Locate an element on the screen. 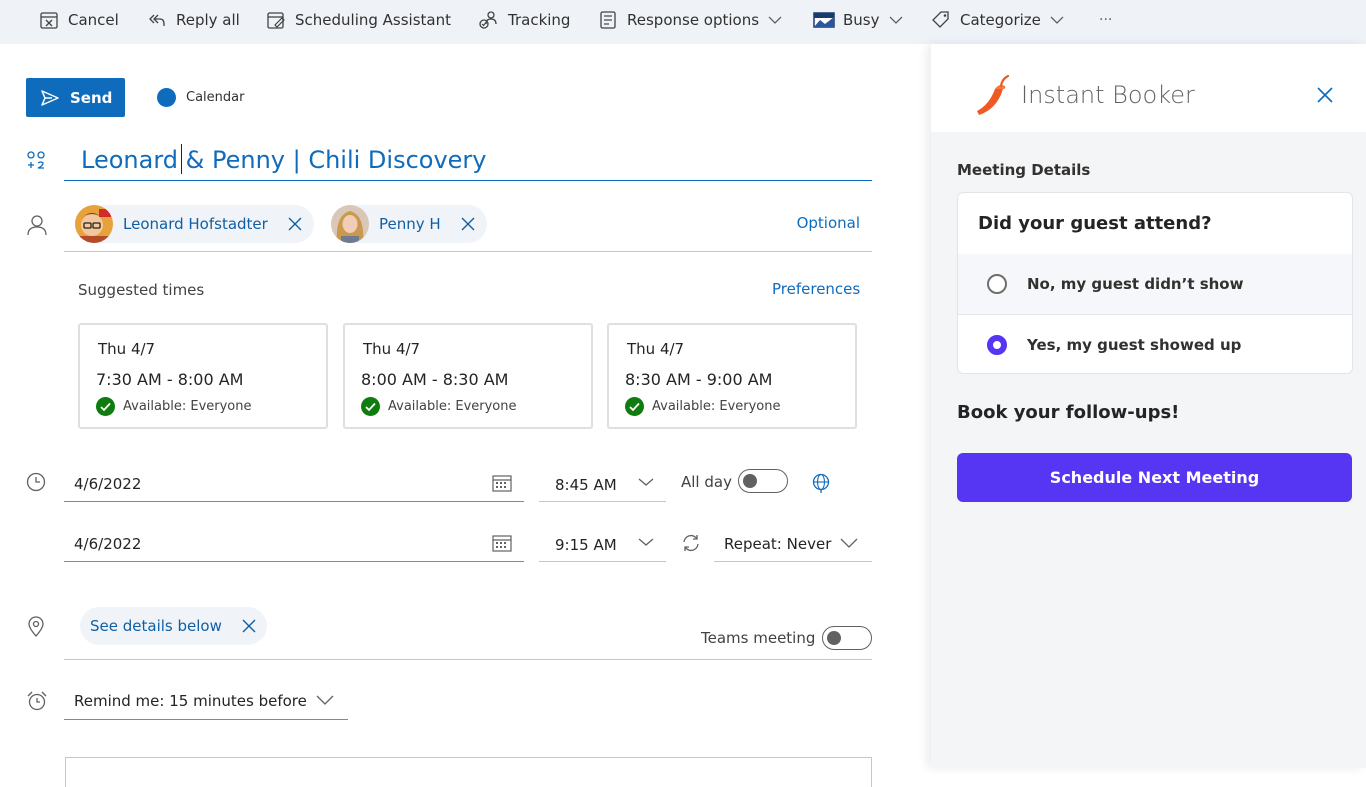 Image resolution: width=1366 pixels, height=787 pixels. panel-header: Instant Booker is located at coordinates (1148, 88).